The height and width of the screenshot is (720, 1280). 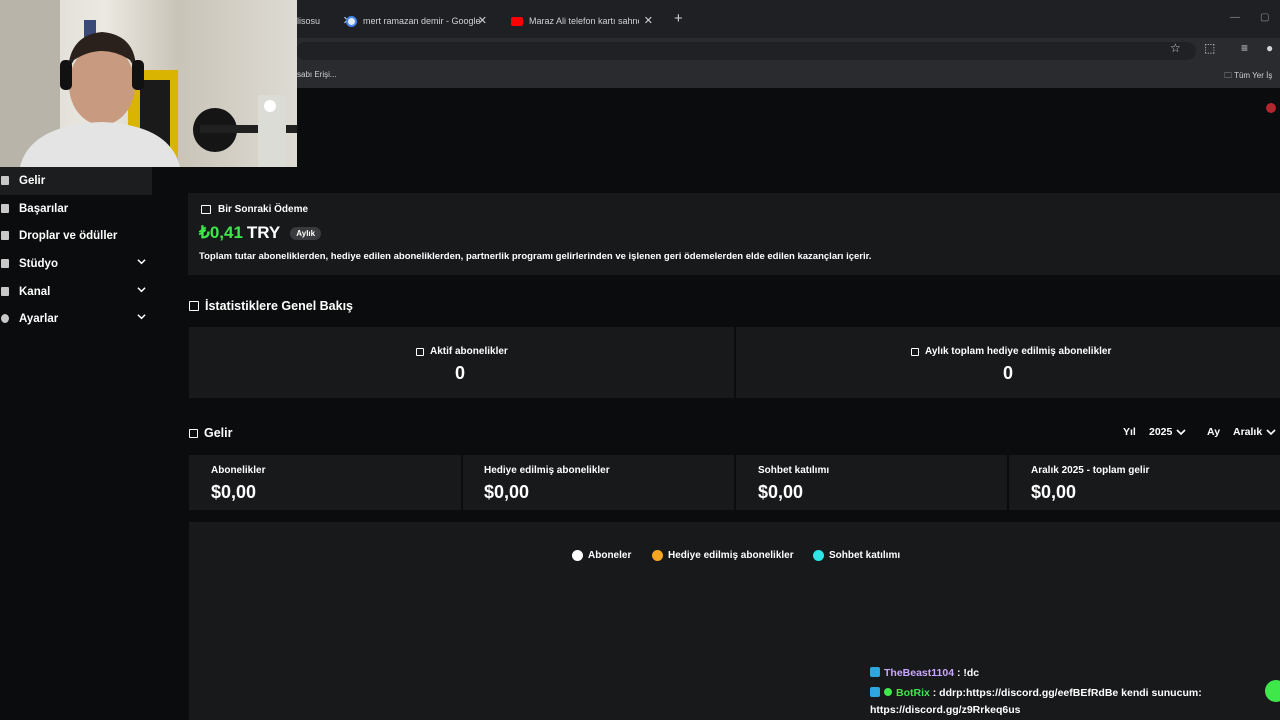 What do you see at coordinates (1214, 432) in the screenshot?
I see `month-label: Ay` at bounding box center [1214, 432].